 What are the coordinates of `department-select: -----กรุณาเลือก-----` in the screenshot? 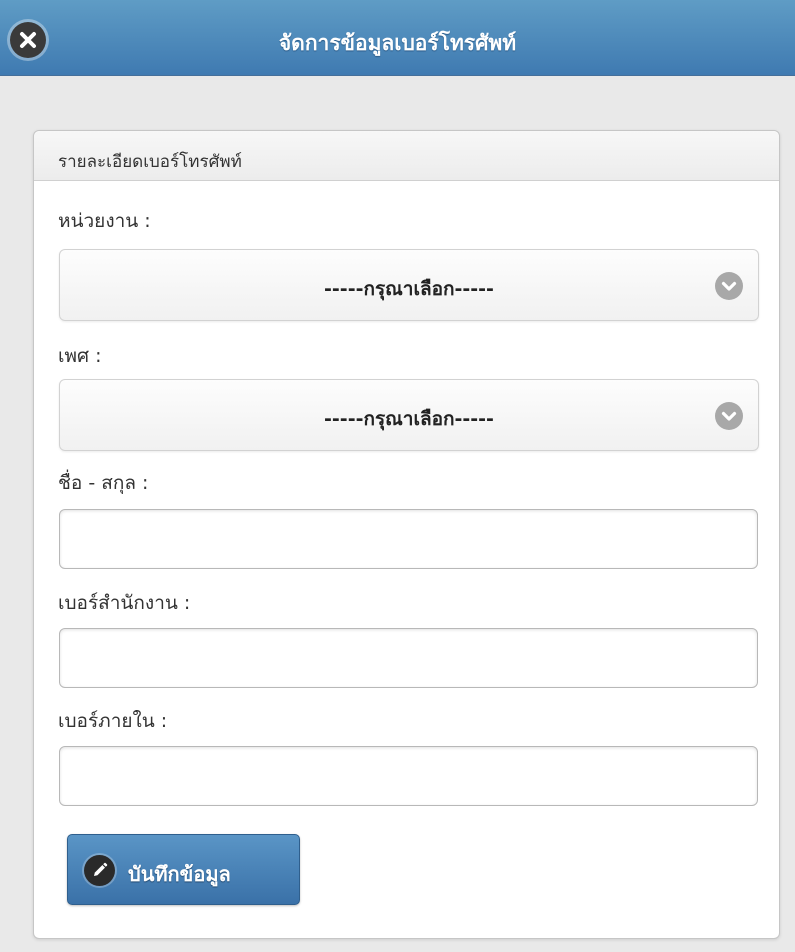 It's located at (409, 285).